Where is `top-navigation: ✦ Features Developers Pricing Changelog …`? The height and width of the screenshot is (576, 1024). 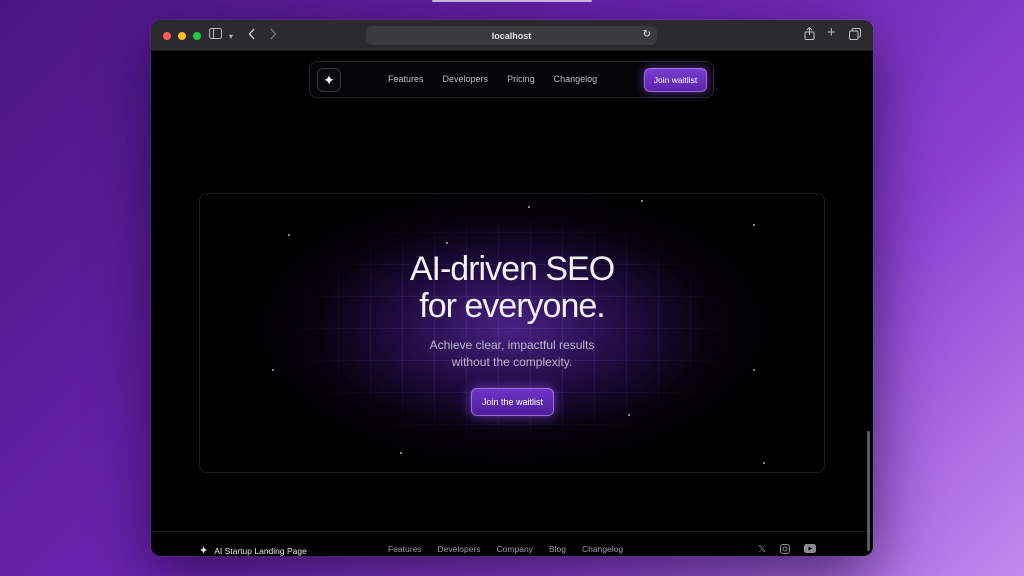
top-navigation: ✦ Features Developers Pricing Changelog … is located at coordinates (511, 79).